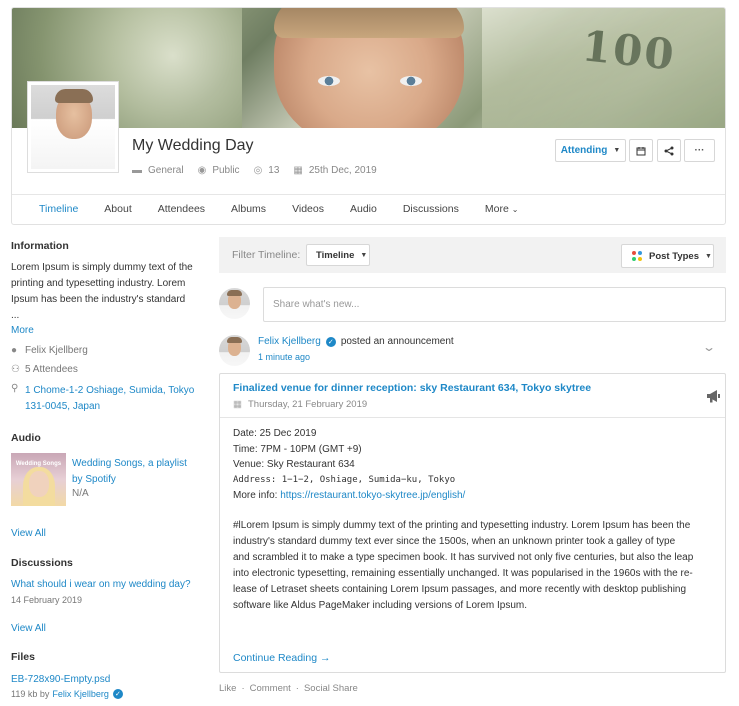 This screenshot has width=739, height=706. What do you see at coordinates (193, 145) in the screenshot?
I see `event-title: My Wedding Day` at bounding box center [193, 145].